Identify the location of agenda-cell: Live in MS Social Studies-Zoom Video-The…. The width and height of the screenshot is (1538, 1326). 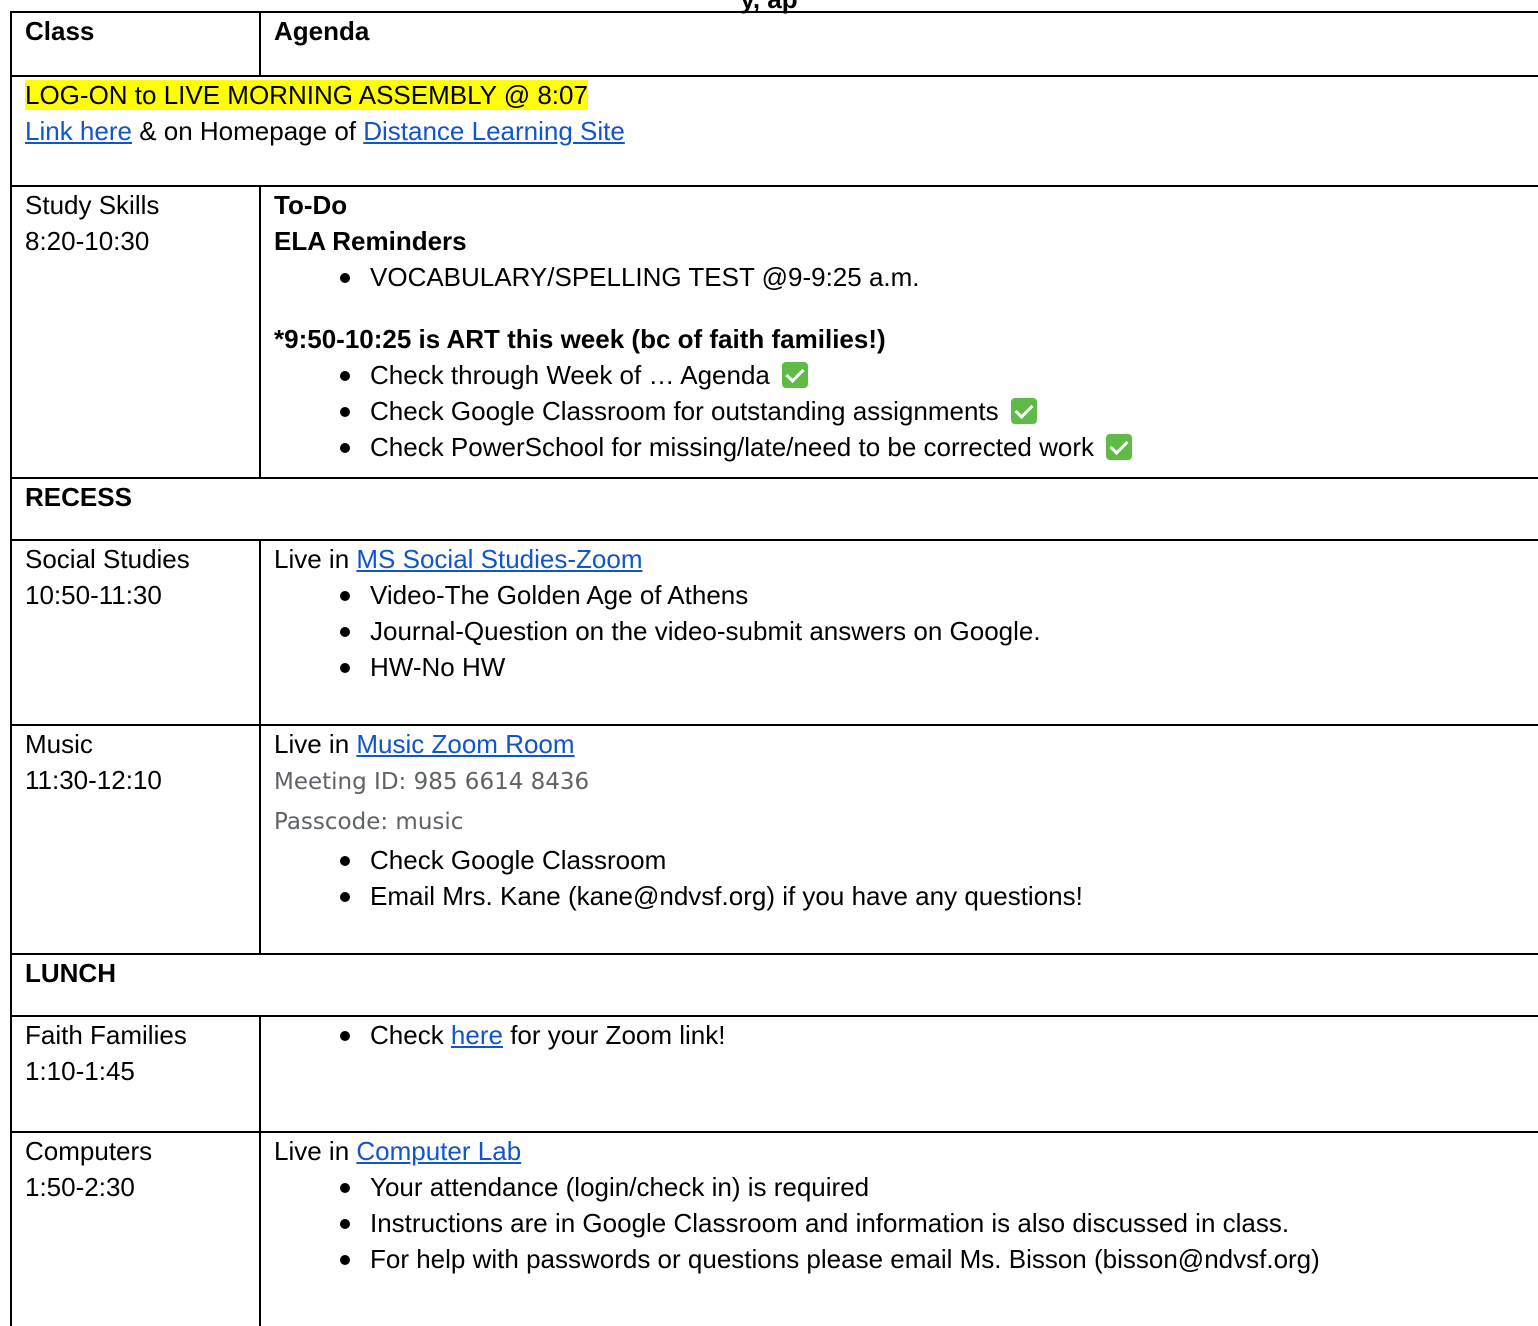
(898, 632).